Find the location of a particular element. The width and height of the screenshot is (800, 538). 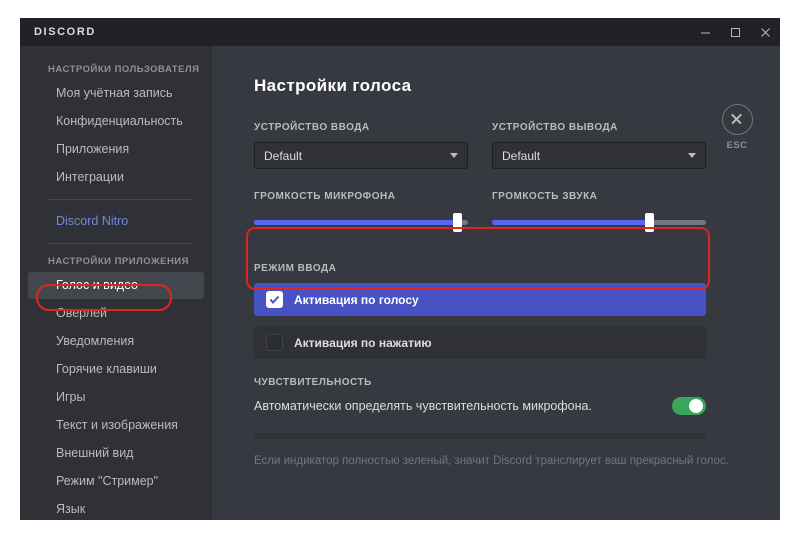

esc-label: ESC is located at coordinates (737, 145).